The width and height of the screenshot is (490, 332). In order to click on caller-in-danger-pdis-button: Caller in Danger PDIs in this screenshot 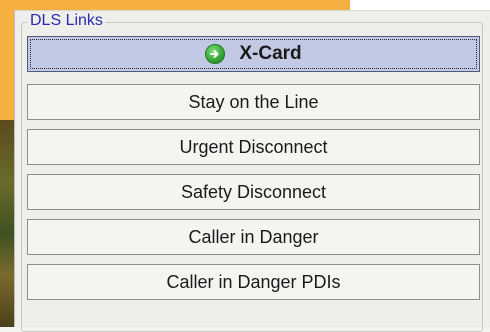, I will do `click(253, 282)`.